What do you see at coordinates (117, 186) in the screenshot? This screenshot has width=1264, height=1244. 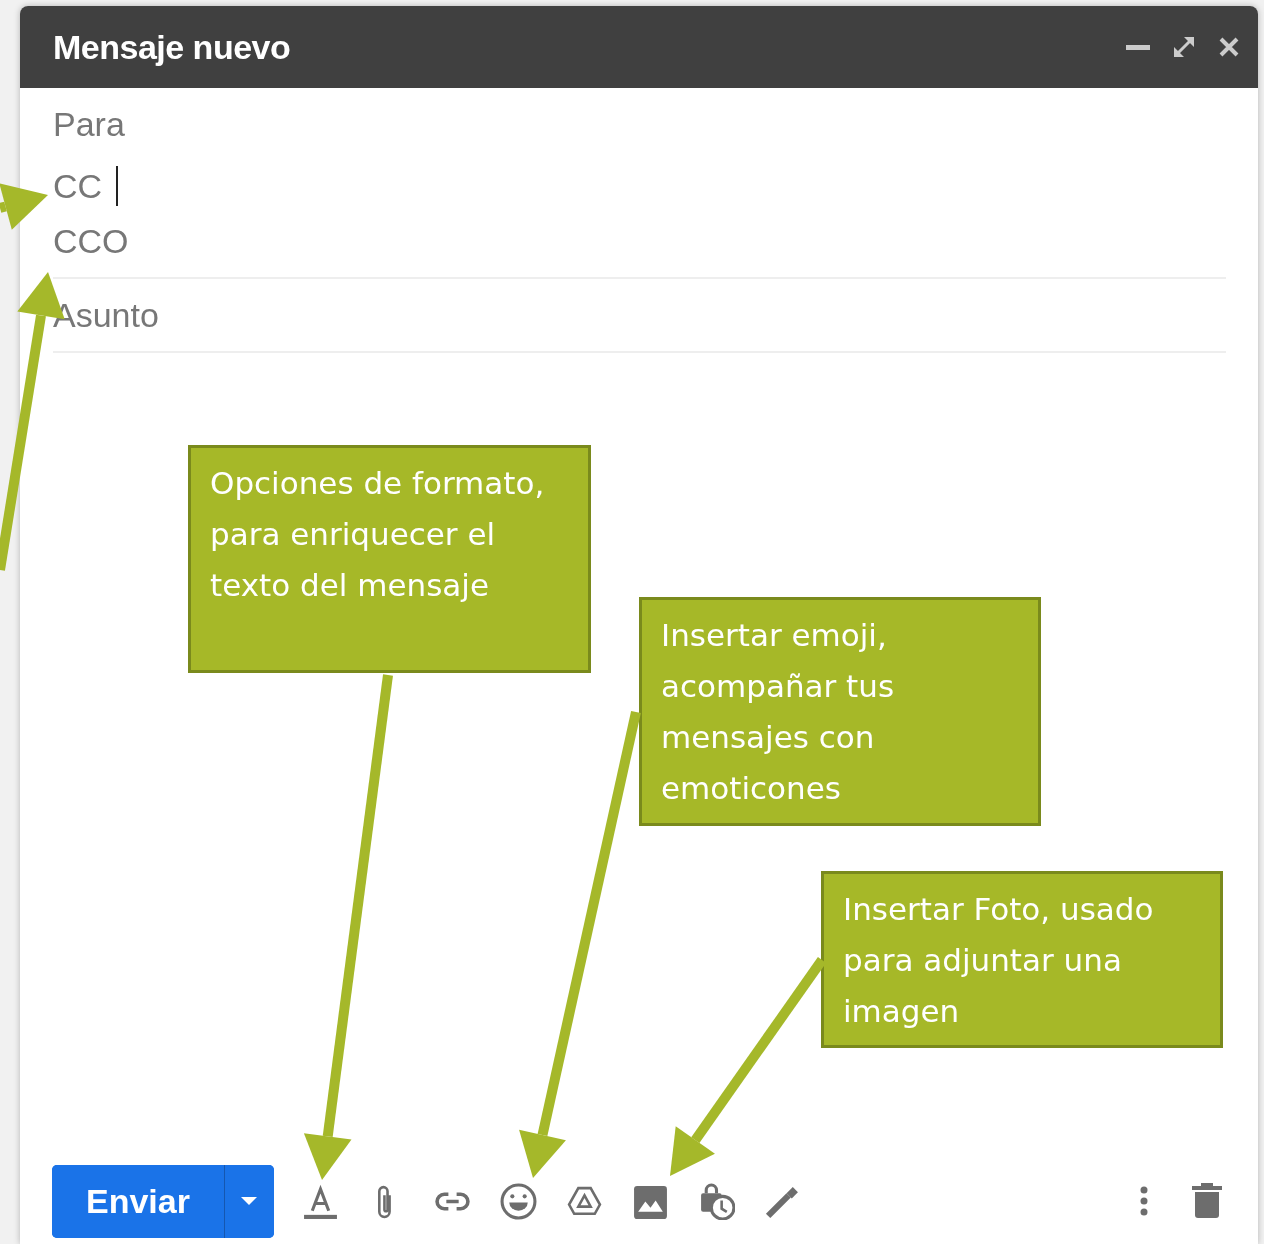 I see `text-cursor` at bounding box center [117, 186].